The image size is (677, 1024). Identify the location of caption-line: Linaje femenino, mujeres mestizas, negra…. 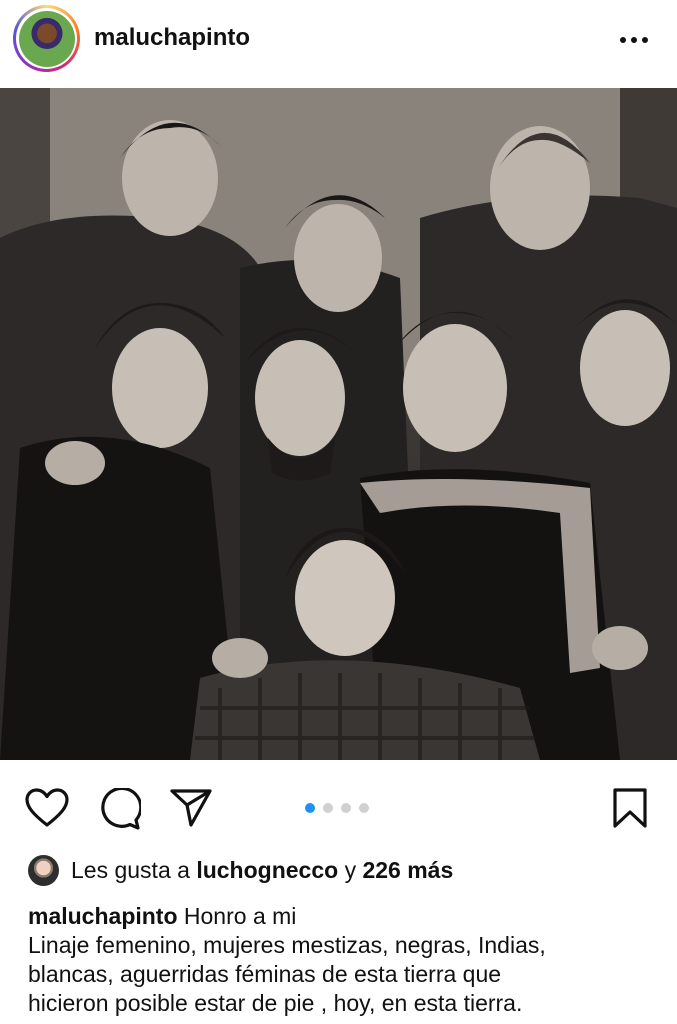
(287, 945).